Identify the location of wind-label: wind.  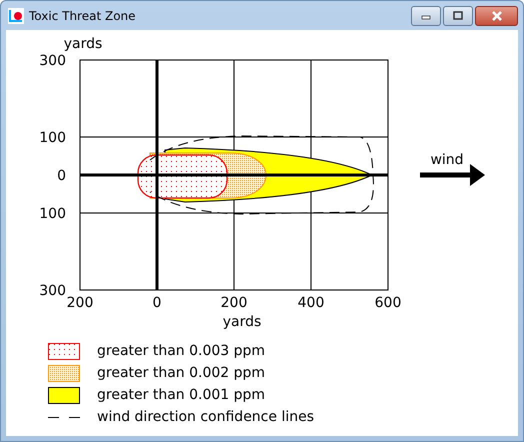
(447, 160).